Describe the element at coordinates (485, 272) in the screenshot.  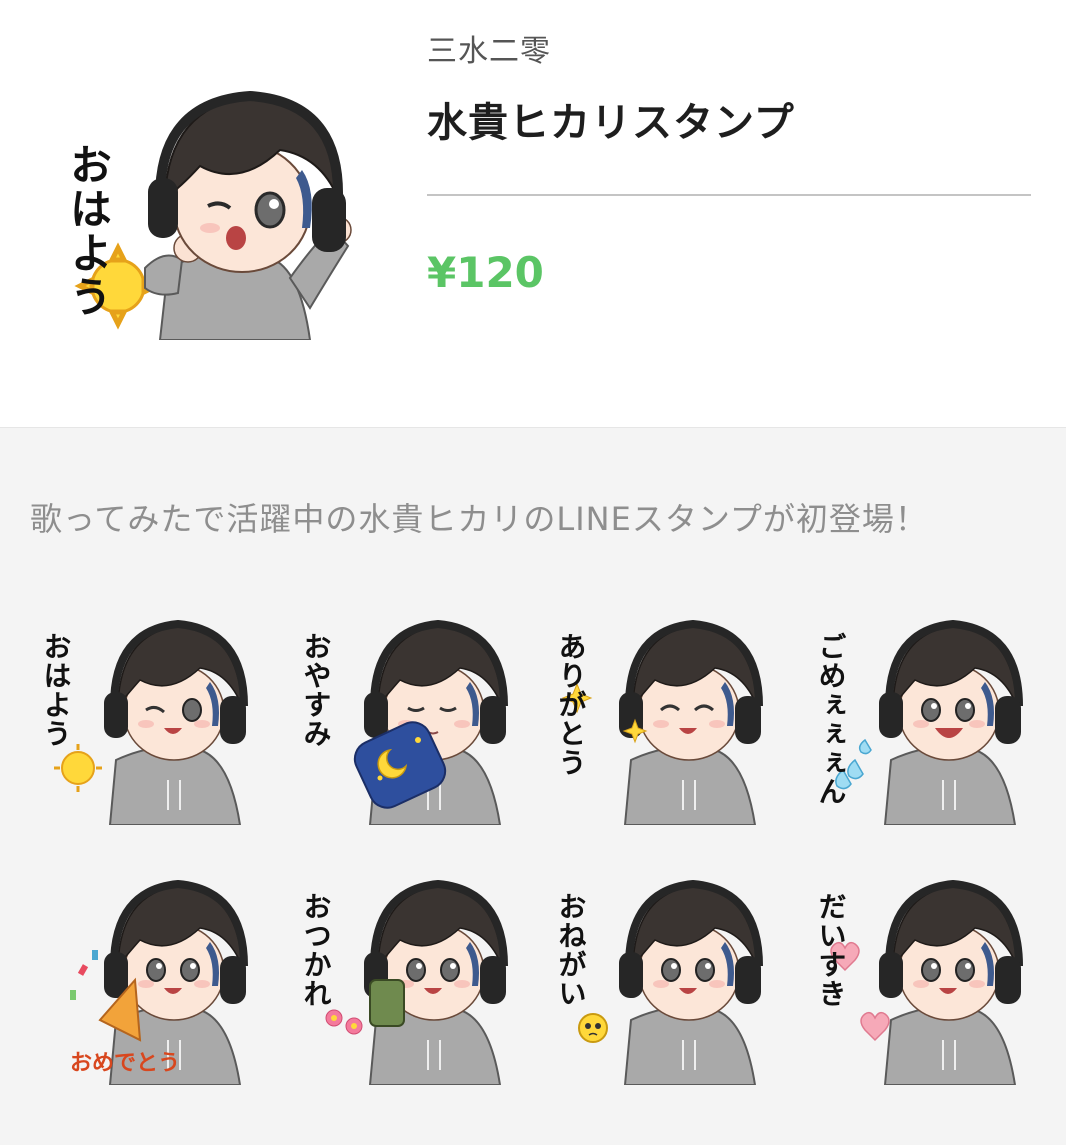
I see `price-label: ¥120` at that location.